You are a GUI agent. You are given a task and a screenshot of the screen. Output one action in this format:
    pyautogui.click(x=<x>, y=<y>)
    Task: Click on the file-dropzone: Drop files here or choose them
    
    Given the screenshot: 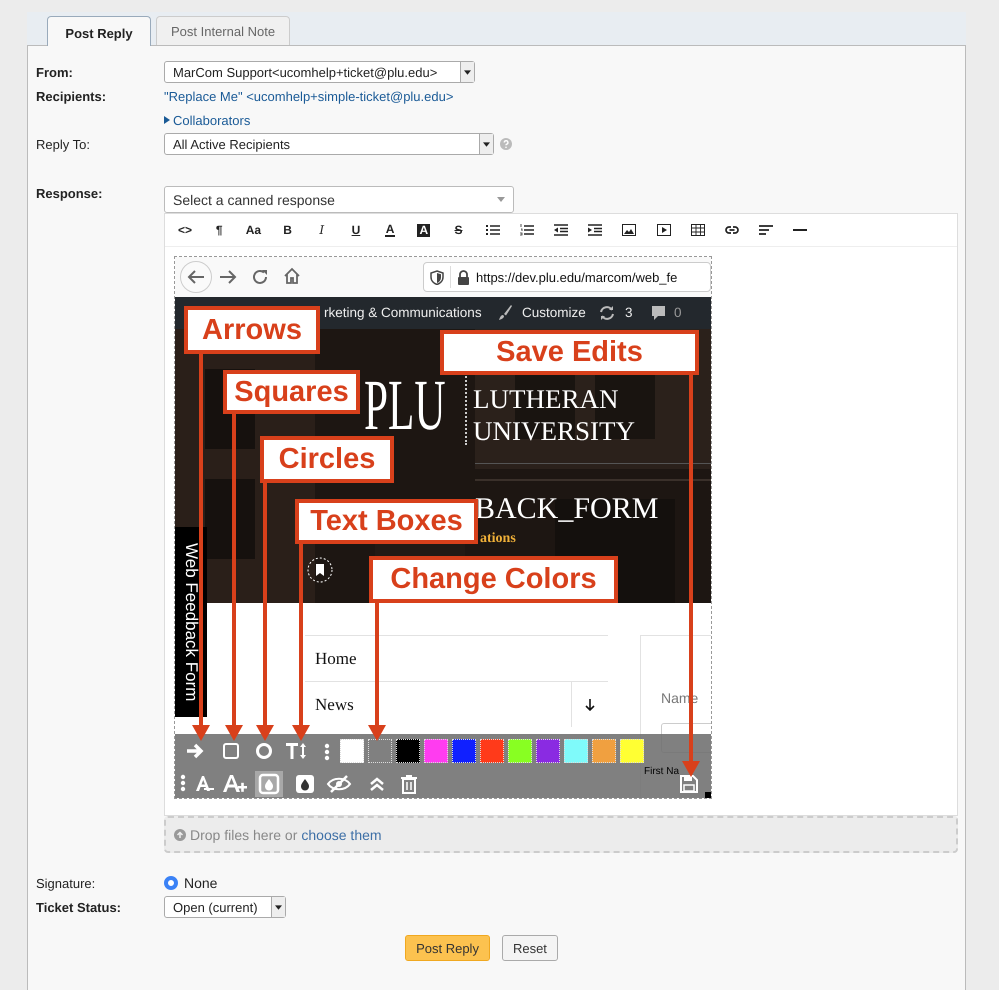 What is the action you would take?
    pyautogui.click(x=561, y=834)
    